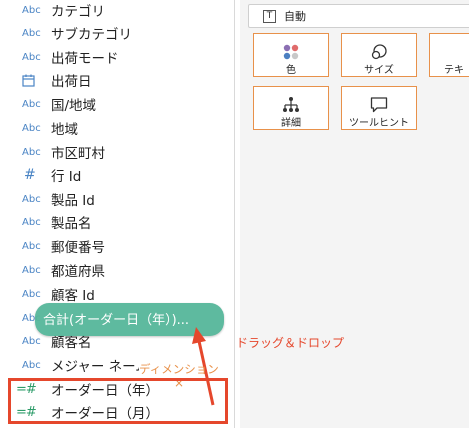 This screenshot has height=428, width=469. What do you see at coordinates (118, 401) in the screenshot?
I see `highlight-box` at bounding box center [118, 401].